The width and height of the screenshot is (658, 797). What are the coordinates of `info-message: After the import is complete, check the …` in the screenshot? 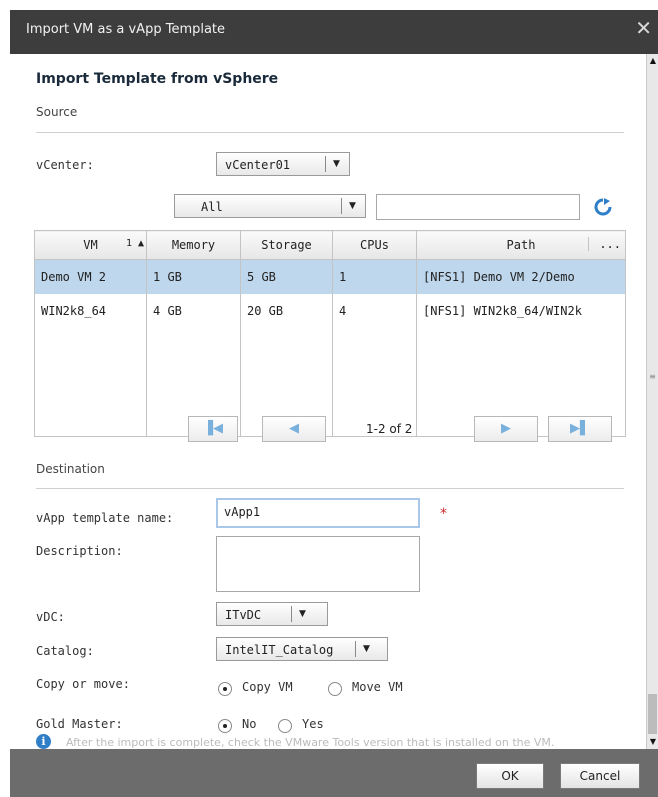 It's located at (310, 742).